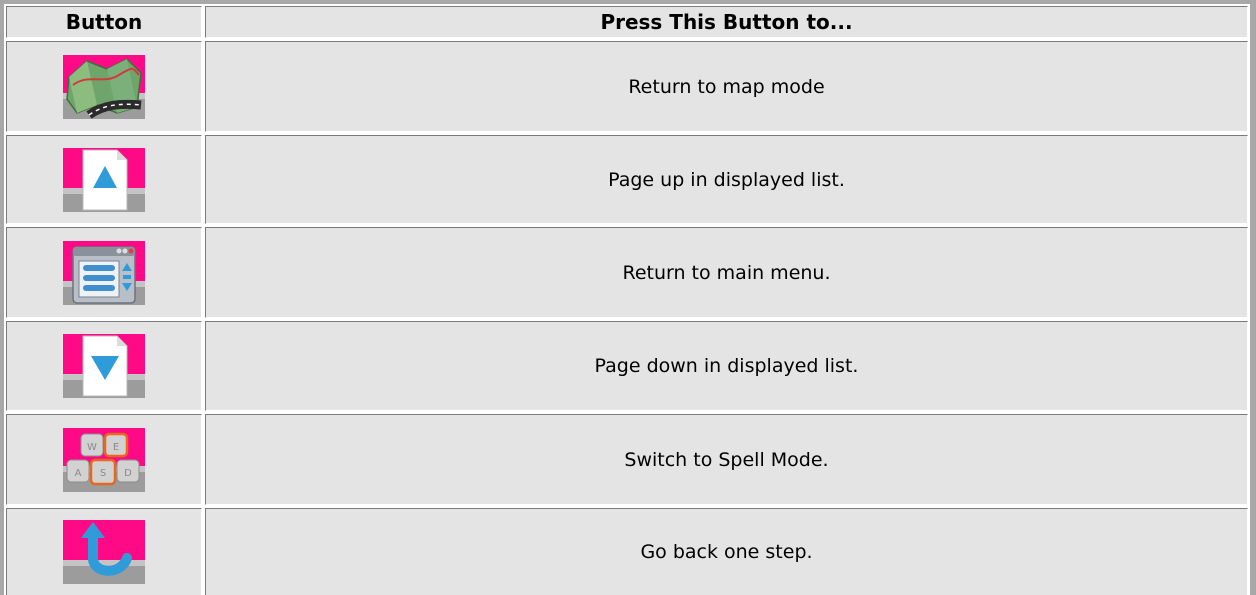  I want to click on row-4-action-text: Page down in displayed list., so click(726, 366).